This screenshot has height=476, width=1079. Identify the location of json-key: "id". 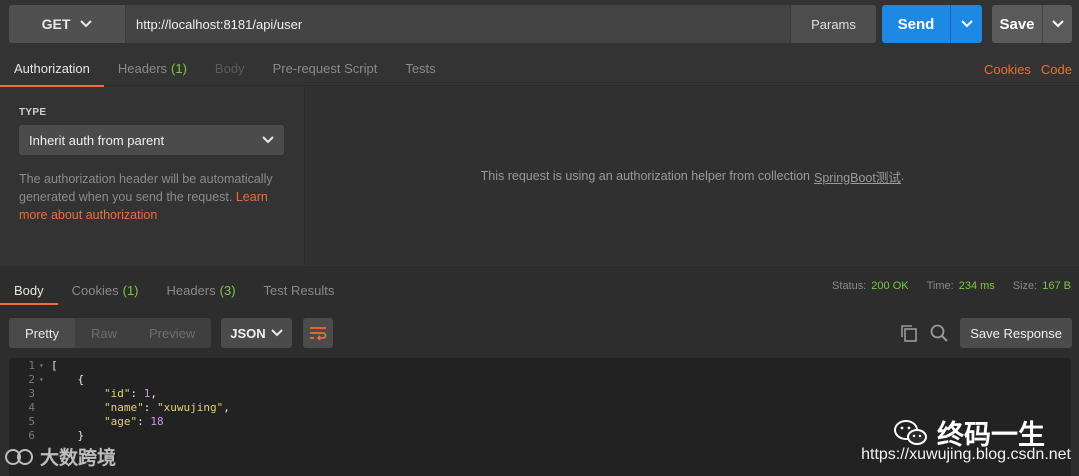
(117, 393).